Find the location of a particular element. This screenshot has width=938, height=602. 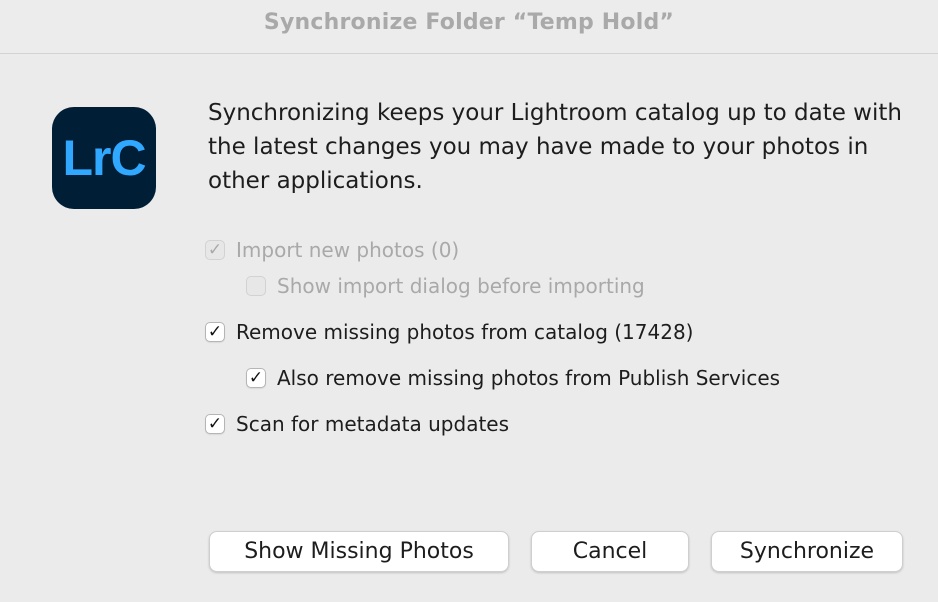

show-missing-photos-button: Show Missing Photos is located at coordinates (359, 551).